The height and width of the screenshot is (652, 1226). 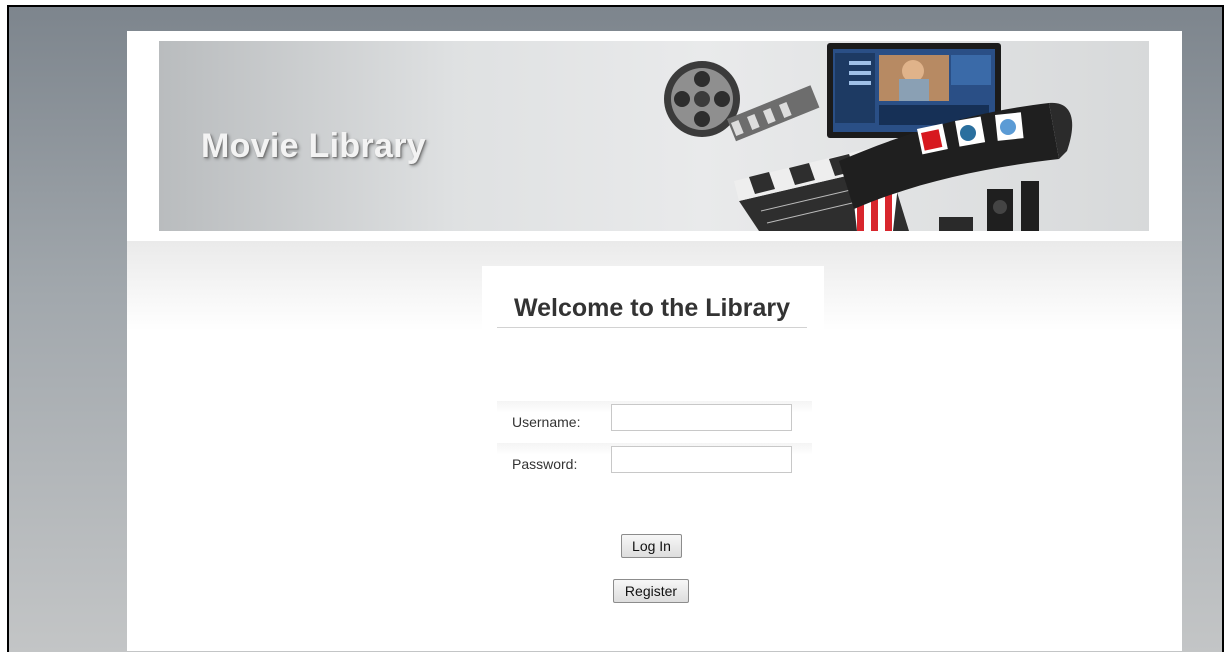 What do you see at coordinates (989, 206) in the screenshot?
I see `speaker-icon` at bounding box center [989, 206].